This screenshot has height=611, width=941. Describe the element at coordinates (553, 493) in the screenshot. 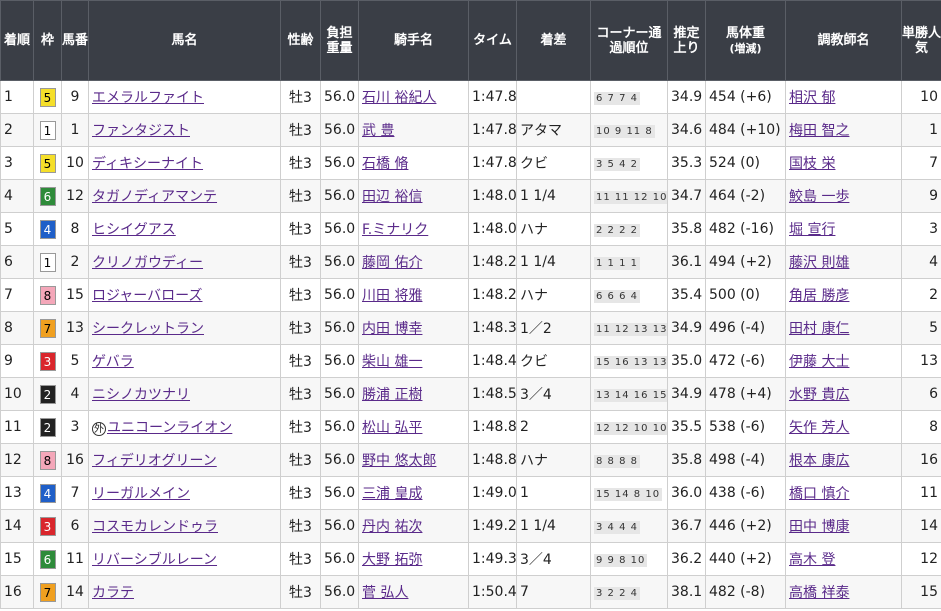

I see `margin-cell: 1` at that location.